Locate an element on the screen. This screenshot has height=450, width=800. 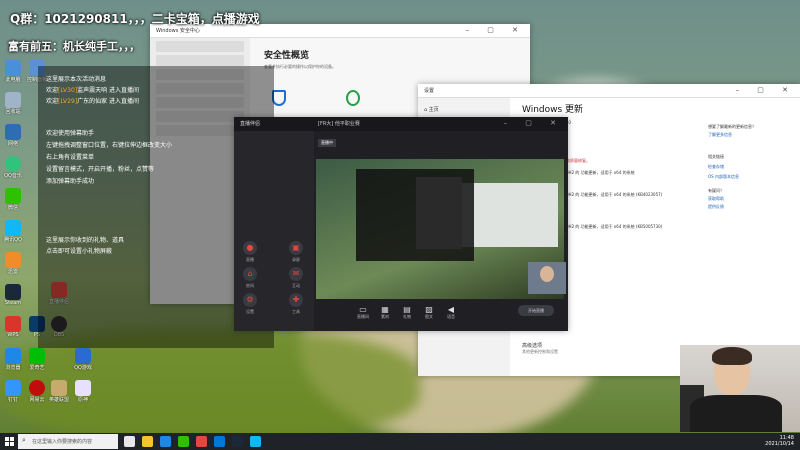
gear-icon: ⚙ is located at coordinates (250, 300).